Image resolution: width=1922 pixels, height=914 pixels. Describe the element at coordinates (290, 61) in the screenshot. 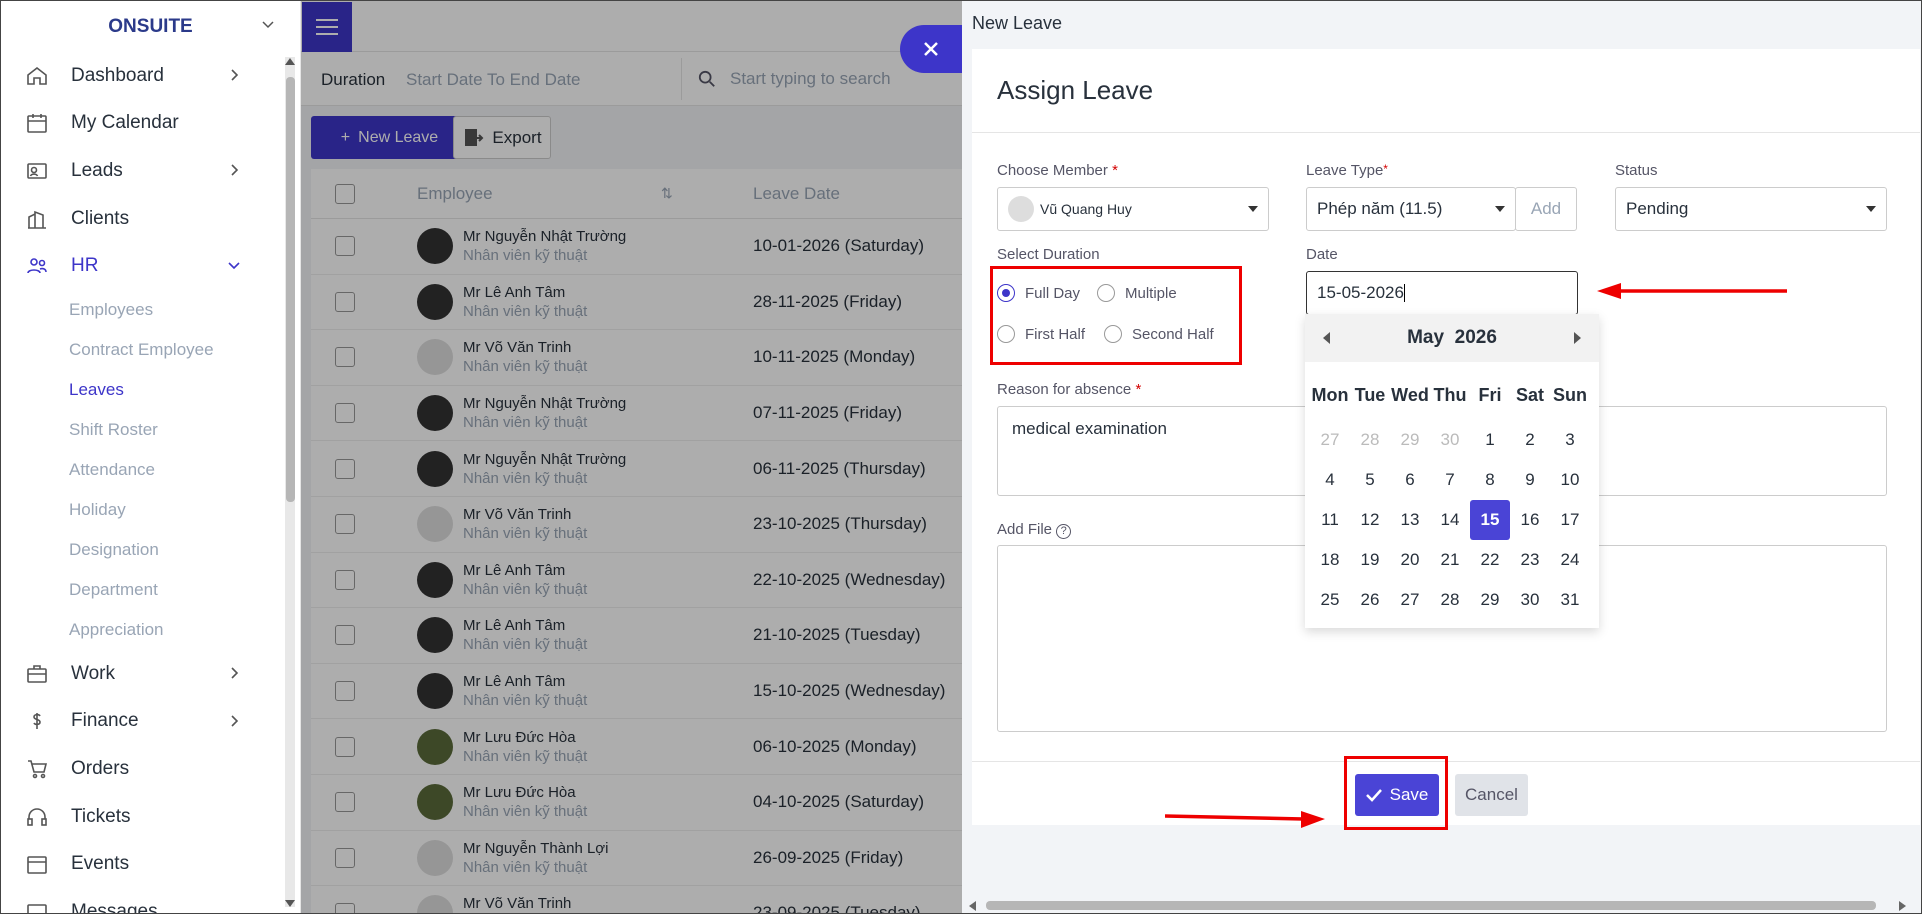

I see `scroll-up-arrow` at that location.